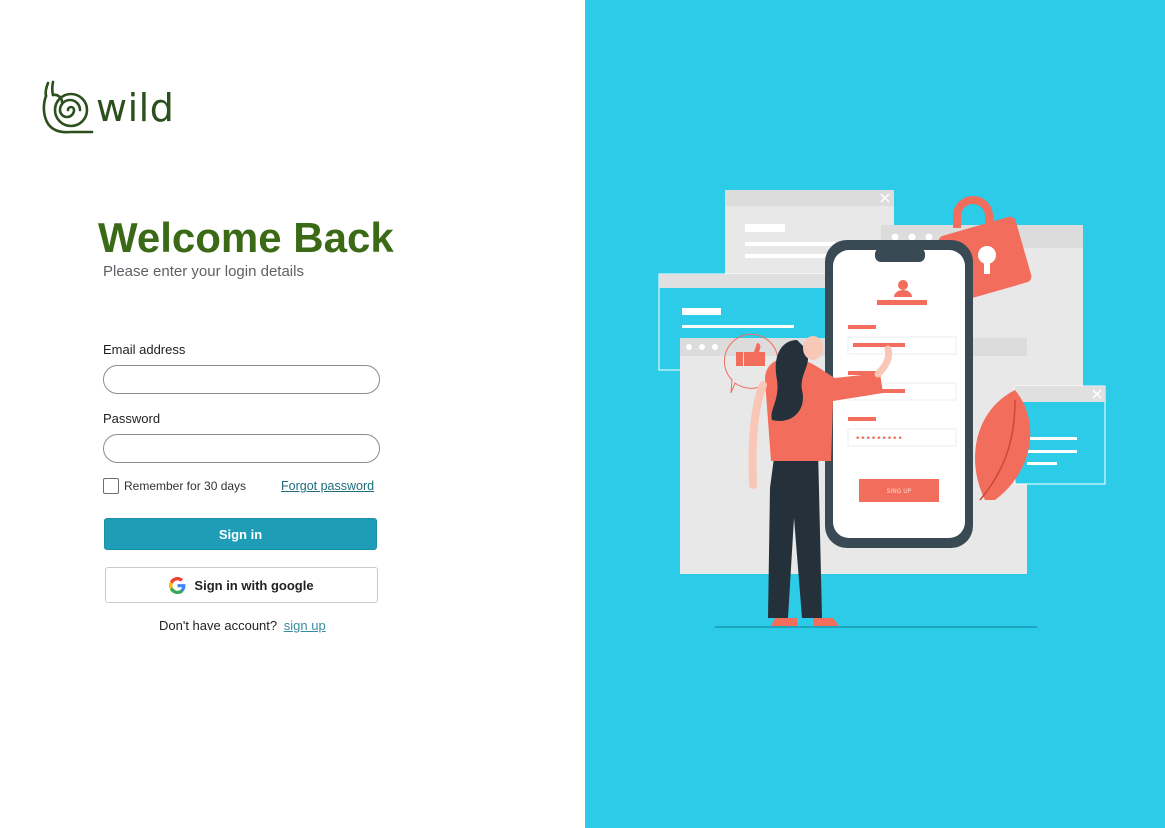 Image resolution: width=1165 pixels, height=828 pixels. What do you see at coordinates (241, 379) in the screenshot?
I see `email-field` at bounding box center [241, 379].